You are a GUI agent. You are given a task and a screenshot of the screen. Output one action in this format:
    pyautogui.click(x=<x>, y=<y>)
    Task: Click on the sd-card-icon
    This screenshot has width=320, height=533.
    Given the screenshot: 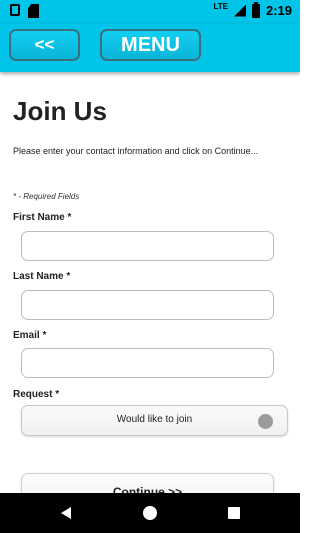 What is the action you would take?
    pyautogui.click(x=33, y=11)
    